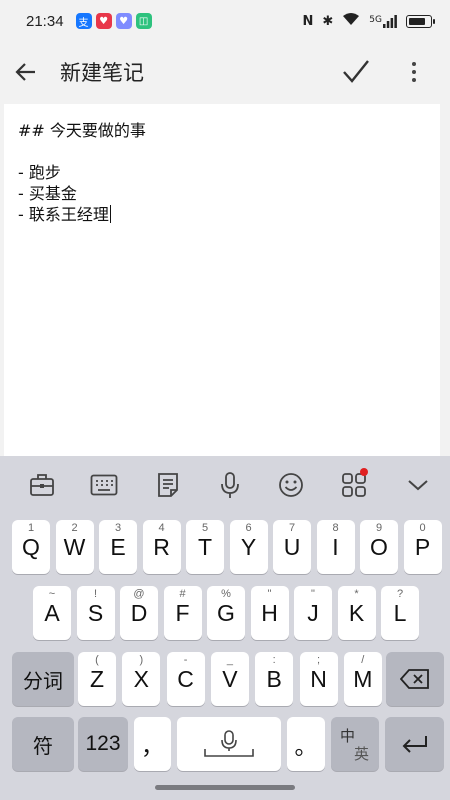  Describe the element at coordinates (226, 613) in the screenshot. I see `key-g: % G` at that location.